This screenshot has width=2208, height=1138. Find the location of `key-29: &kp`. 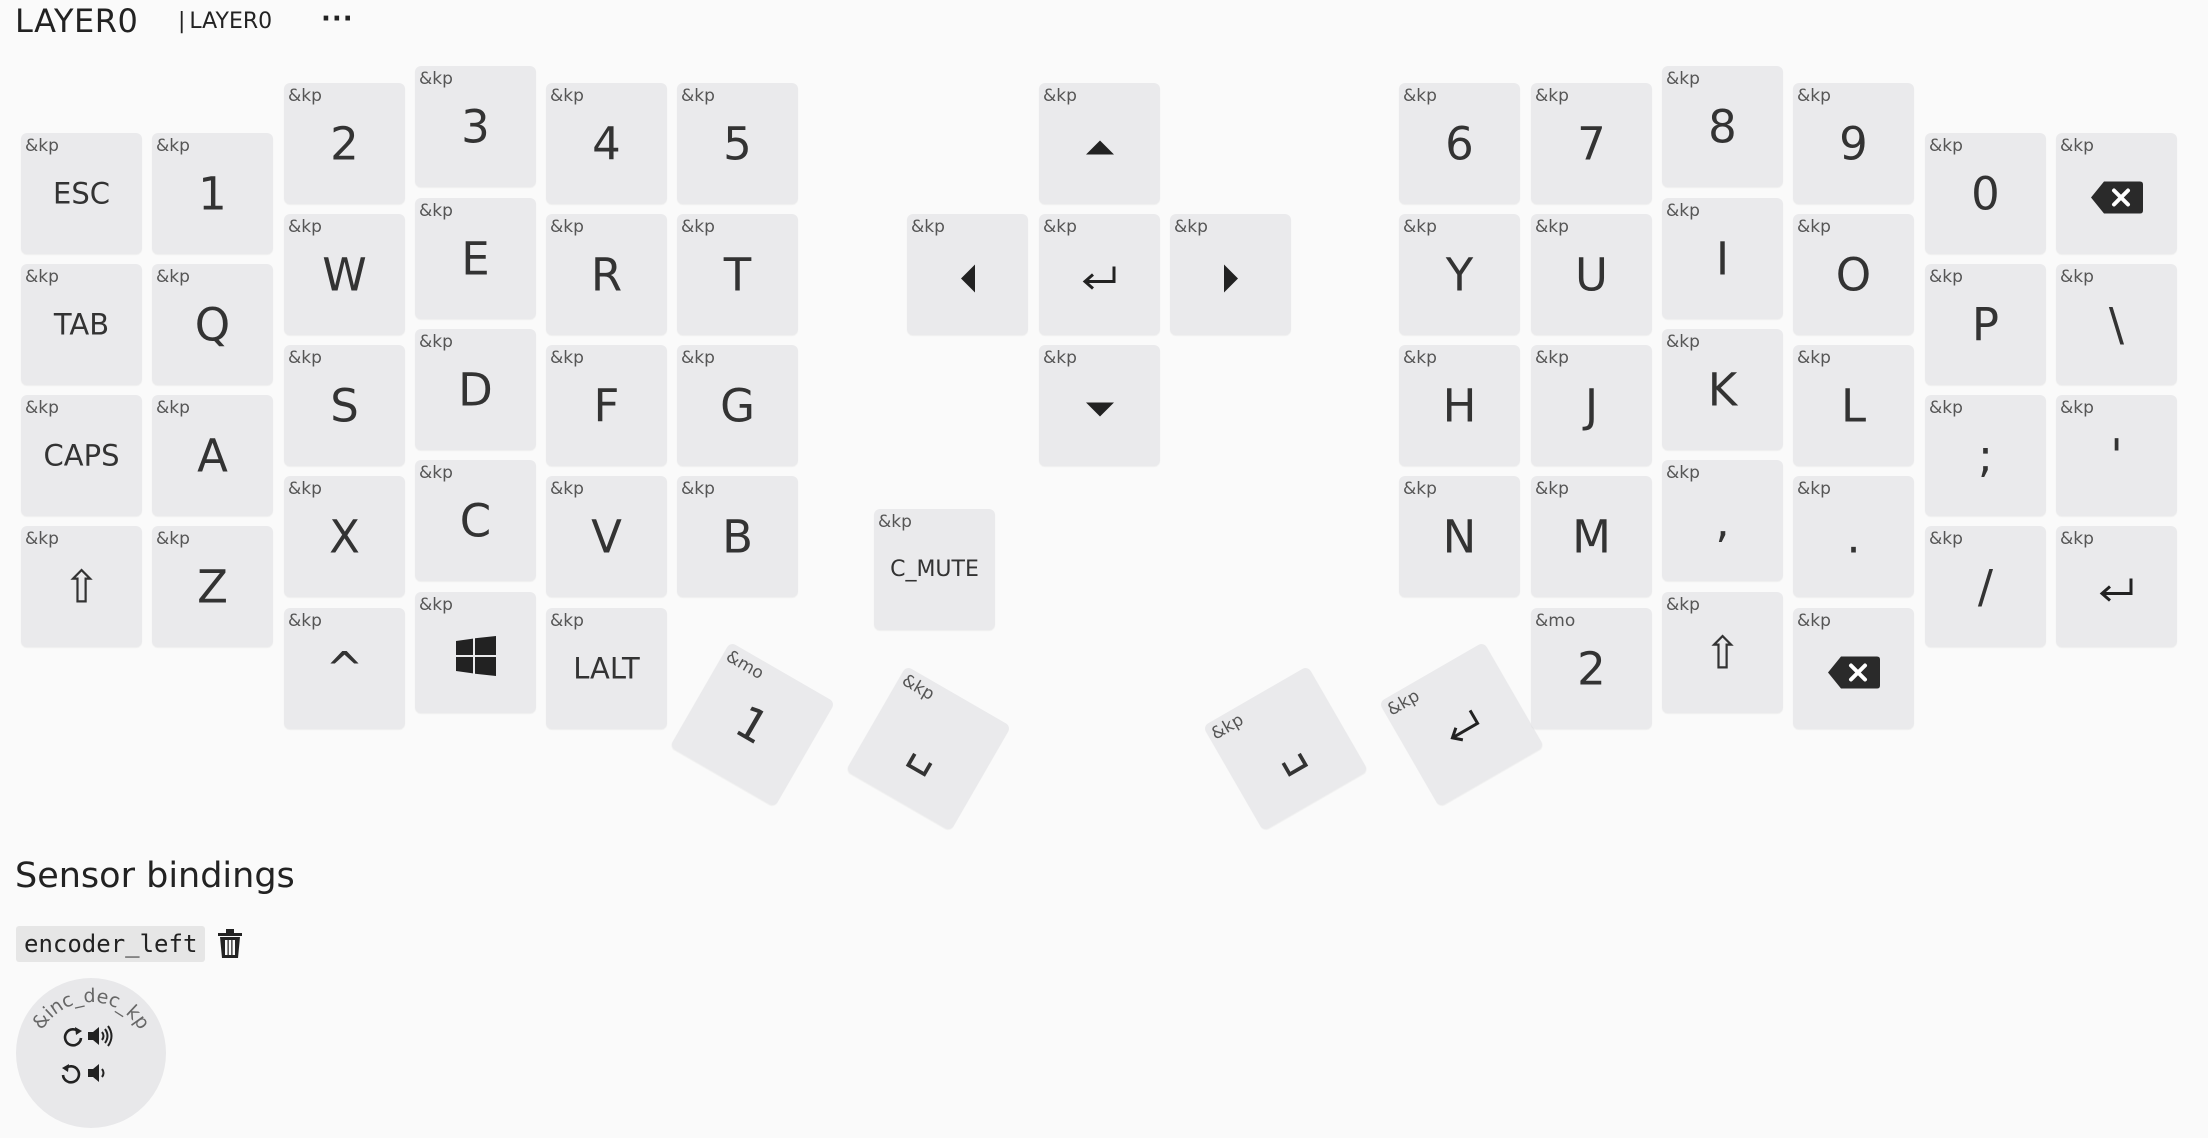

key-29: &kp is located at coordinates (1099, 143).